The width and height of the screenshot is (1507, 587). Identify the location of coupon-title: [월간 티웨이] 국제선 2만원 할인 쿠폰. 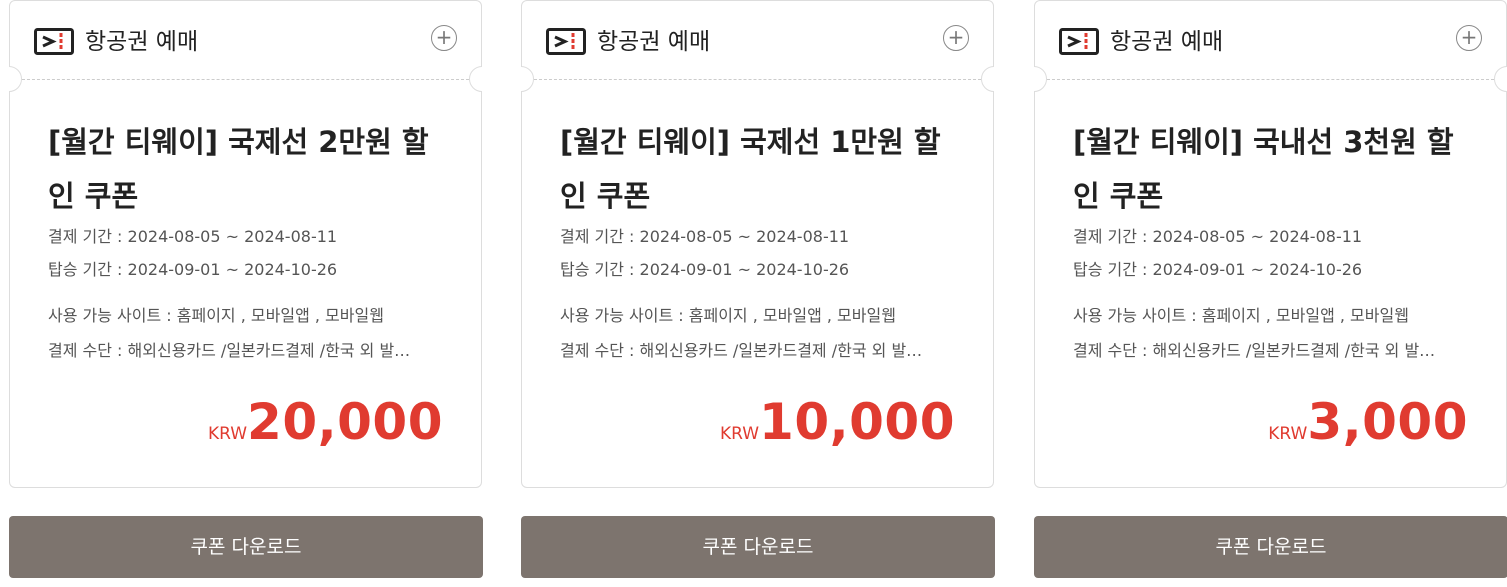
(238, 169).